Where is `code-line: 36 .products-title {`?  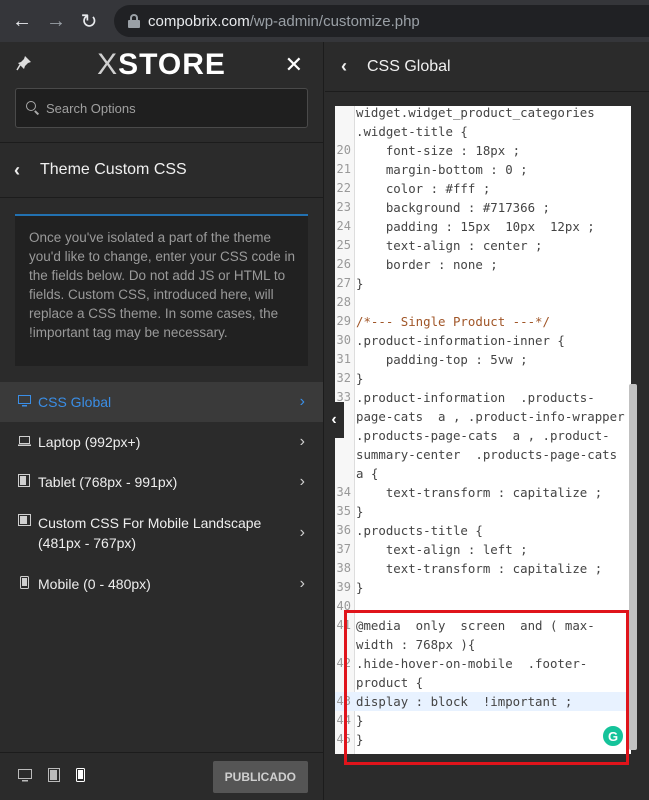
code-line: 36 .products-title { is located at coordinates (483, 530).